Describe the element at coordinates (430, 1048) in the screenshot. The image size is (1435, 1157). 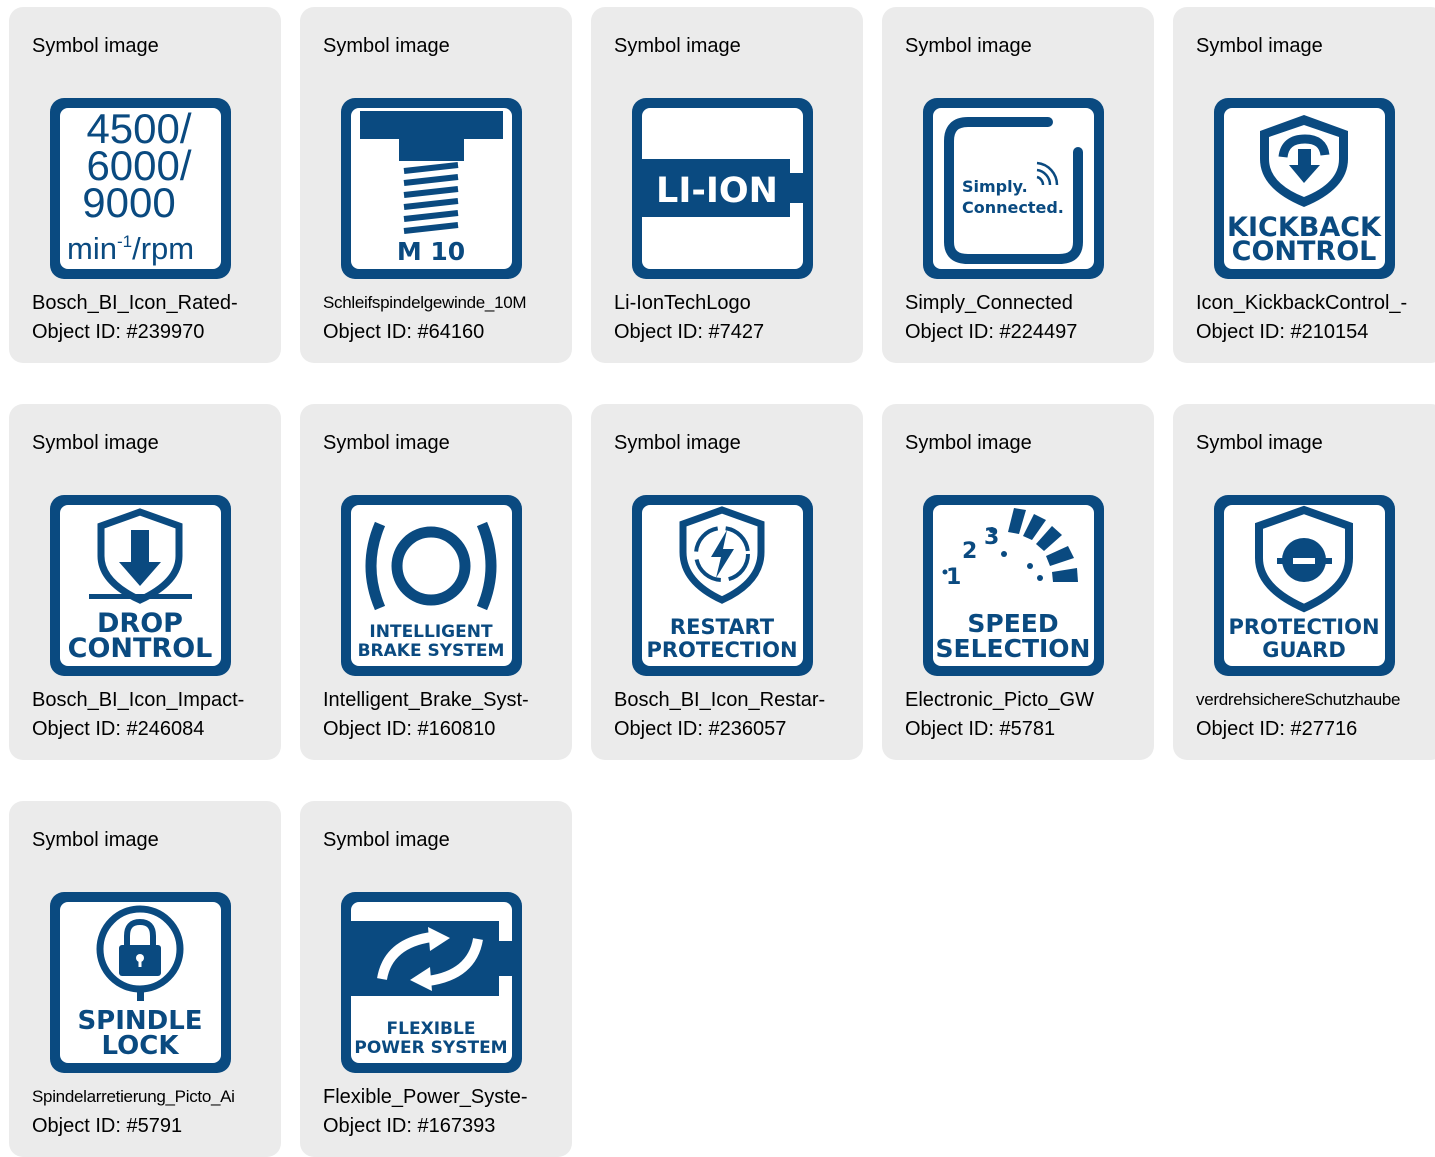
I see `svg-text: POWER SYSTEM` at that location.